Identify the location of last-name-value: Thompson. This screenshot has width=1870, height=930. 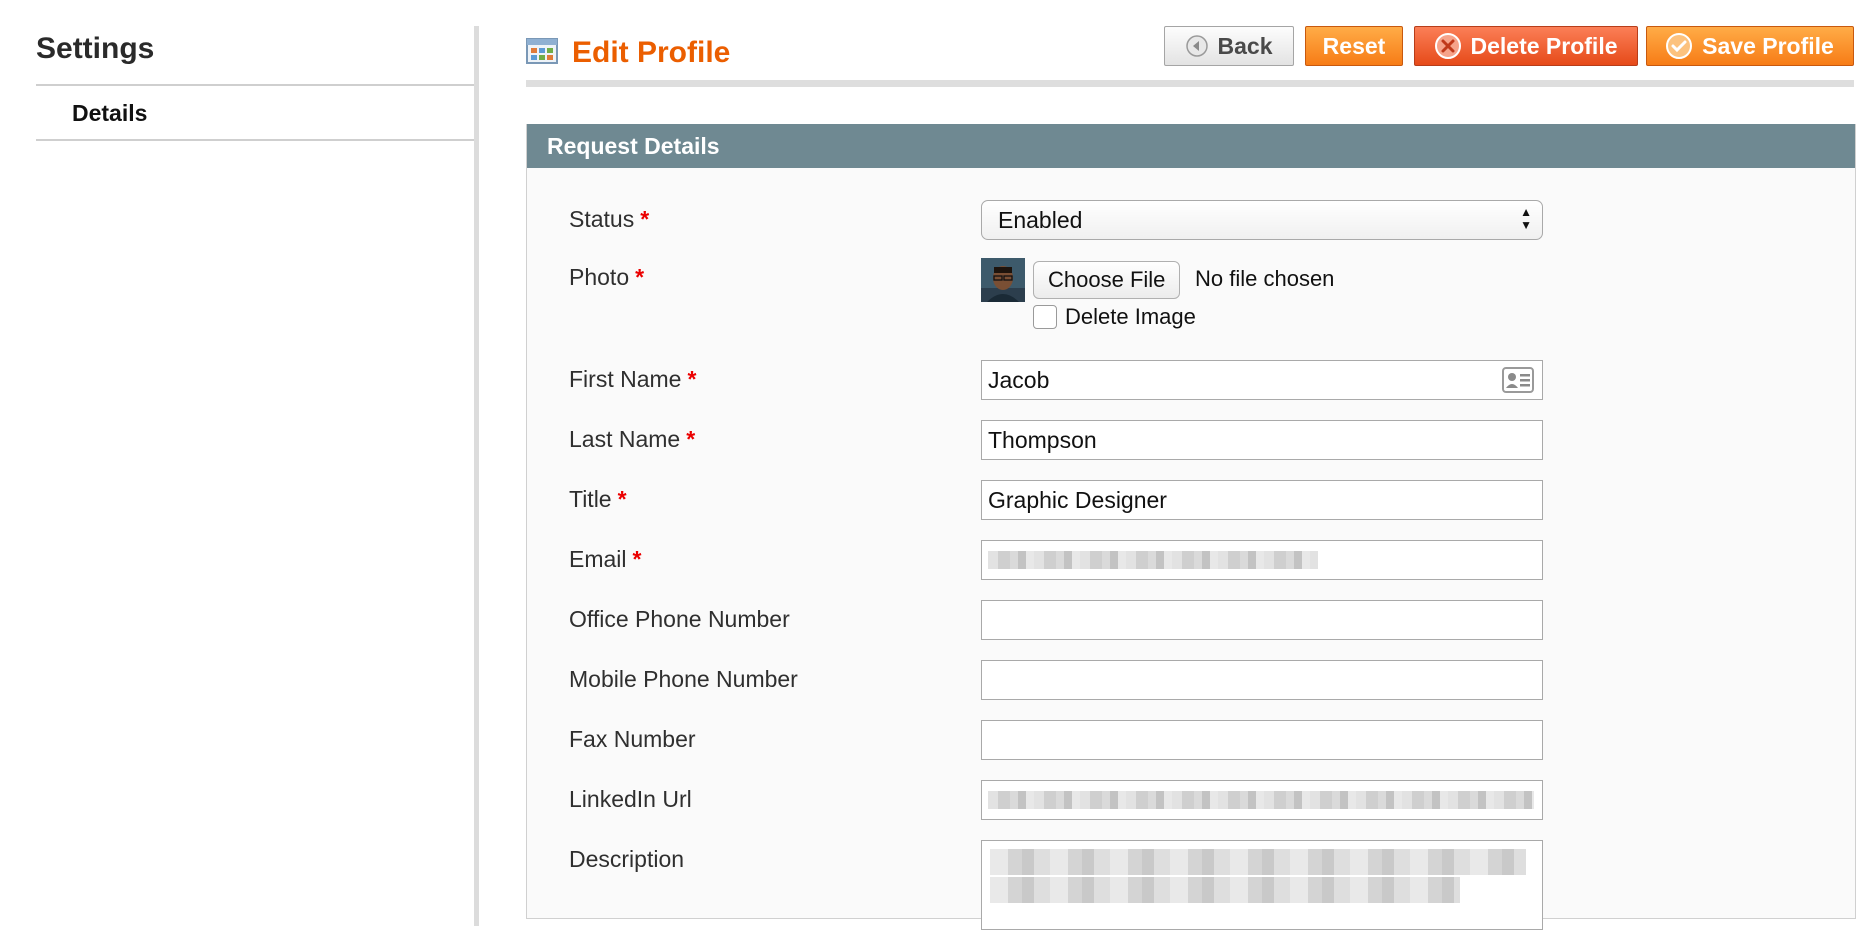
(1042, 439).